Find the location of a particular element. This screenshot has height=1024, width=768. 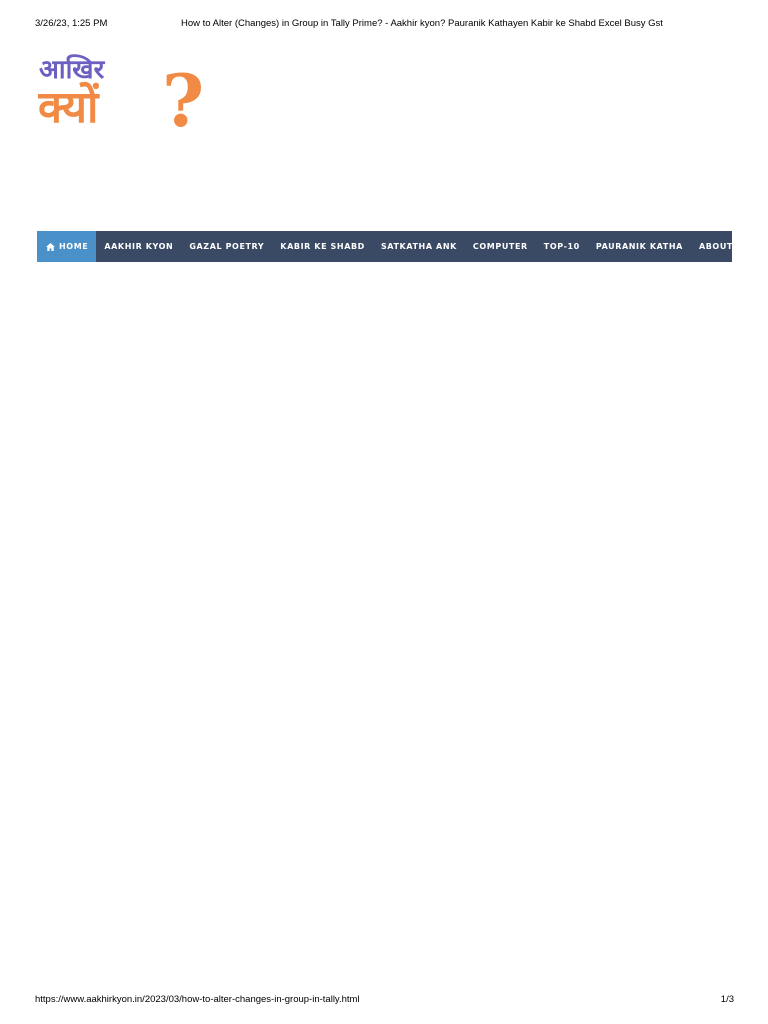

nav-item-about-us: ABOUT US is located at coordinates (724, 246).